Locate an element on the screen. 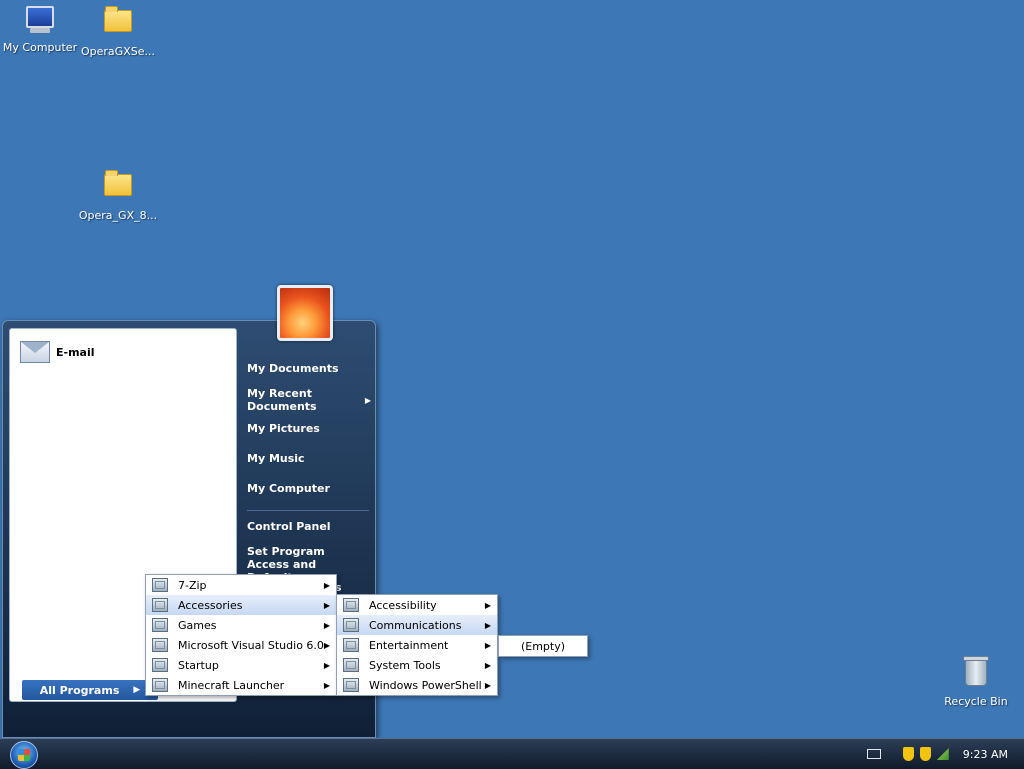  accessories-item-system-tools: System Tools ▶ is located at coordinates (417, 665).